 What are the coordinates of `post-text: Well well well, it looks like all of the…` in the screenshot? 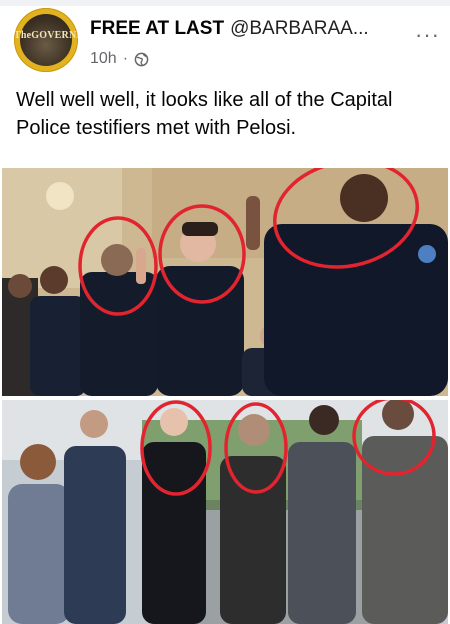 It's located at (204, 114).